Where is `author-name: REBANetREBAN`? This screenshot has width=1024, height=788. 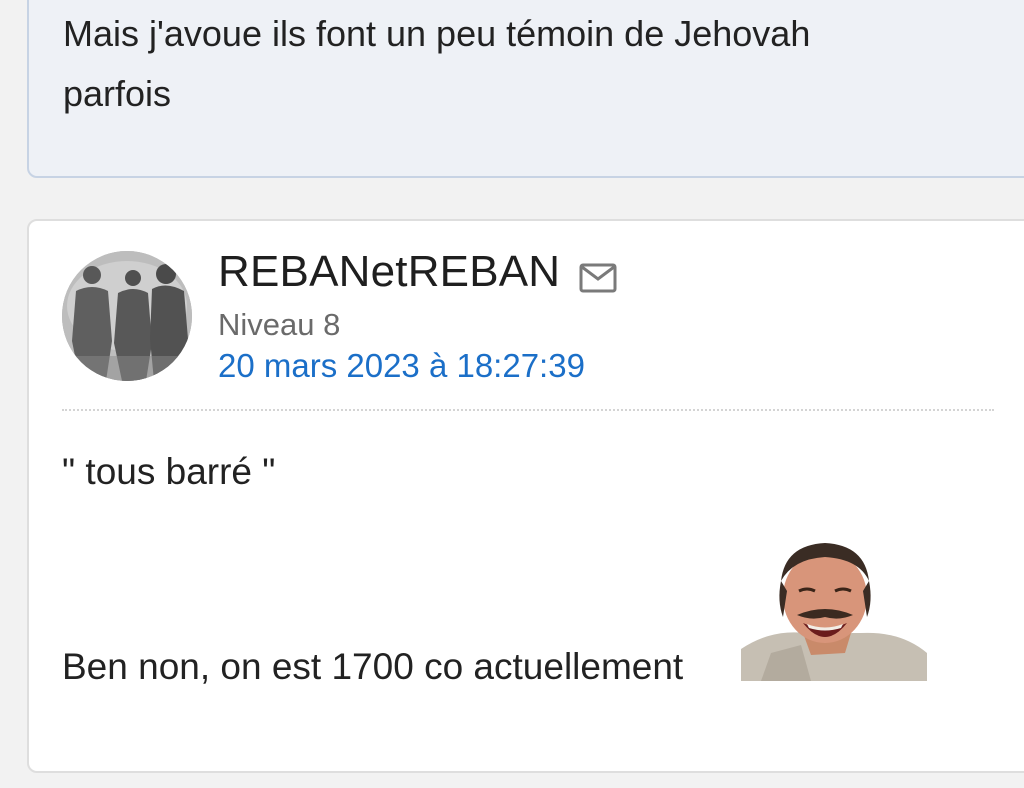 author-name: REBANetREBAN is located at coordinates (389, 272).